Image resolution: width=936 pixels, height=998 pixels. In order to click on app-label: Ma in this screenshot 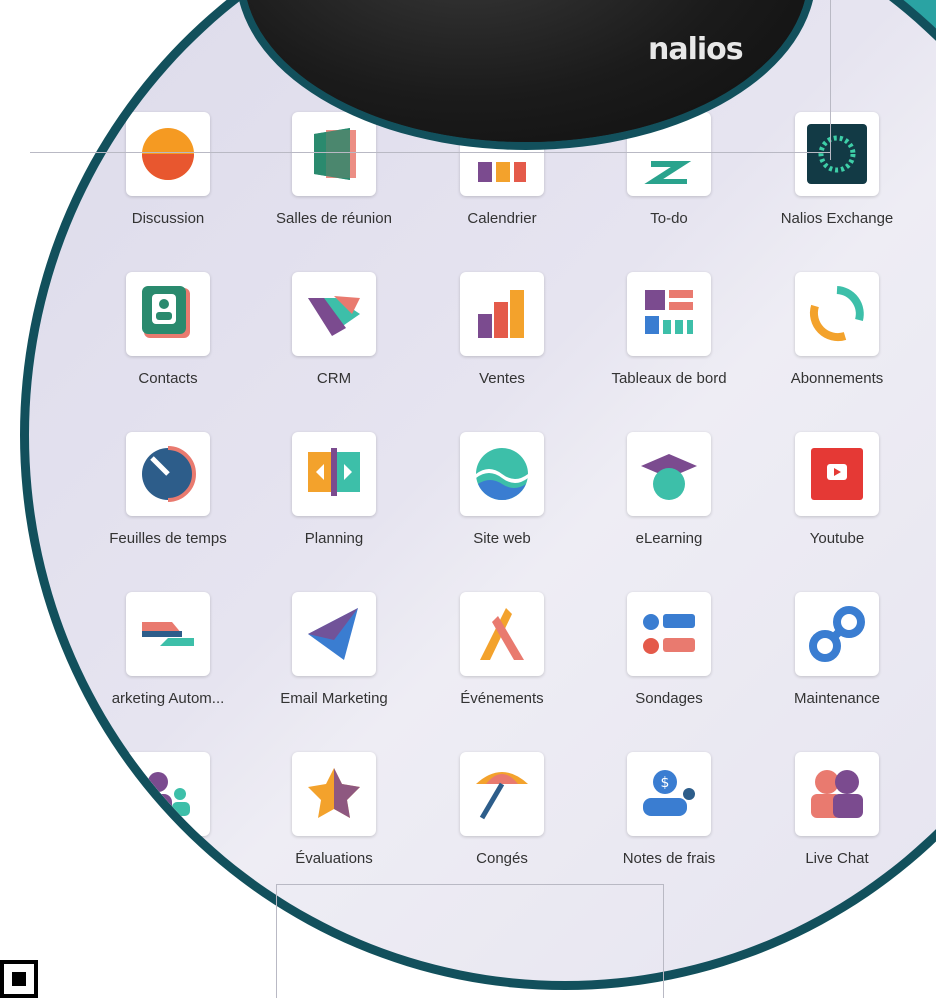, I will do `click(928, 538)`.